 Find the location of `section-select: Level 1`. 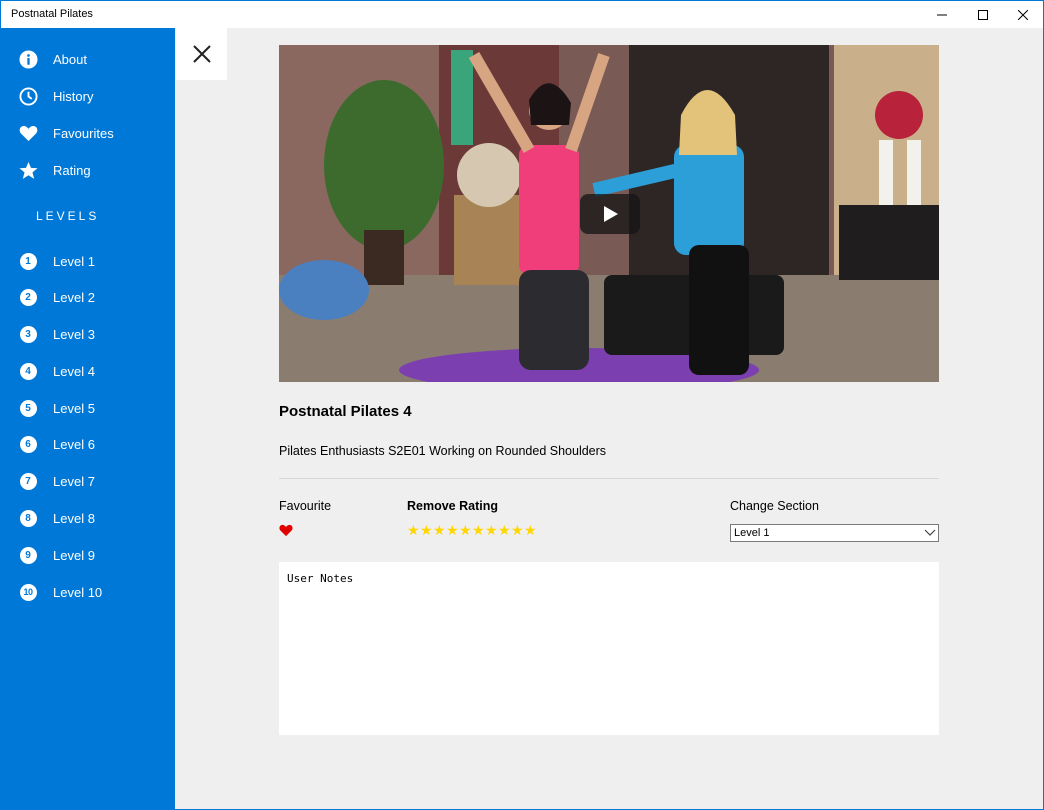

section-select: Level 1 is located at coordinates (834, 533).